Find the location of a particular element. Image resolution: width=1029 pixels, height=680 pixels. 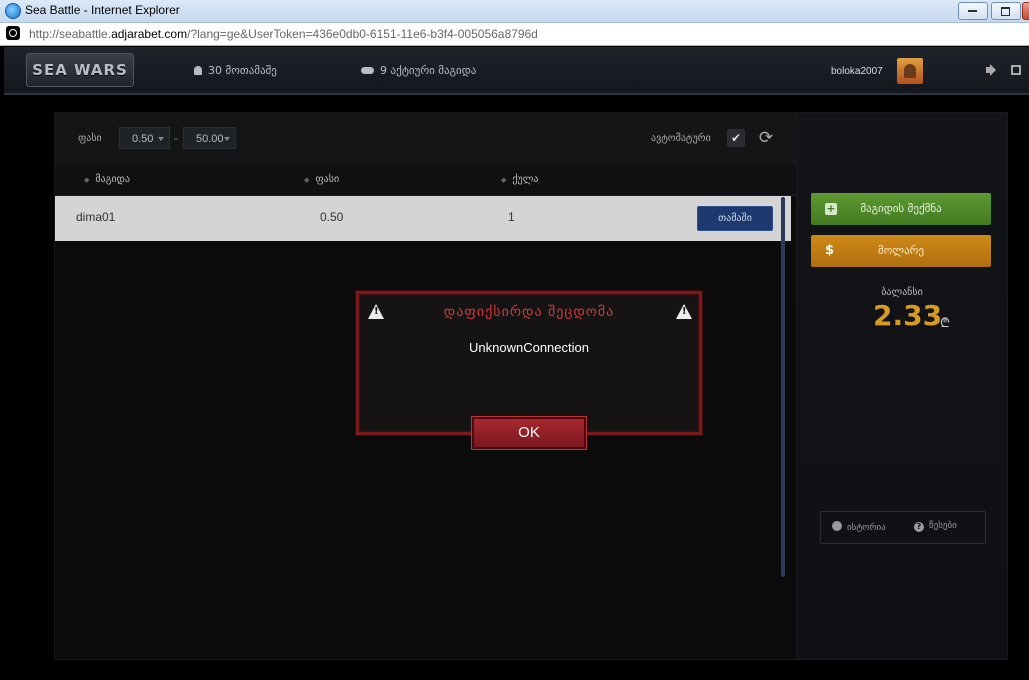

min-price-select: 0.50 is located at coordinates (144, 138).